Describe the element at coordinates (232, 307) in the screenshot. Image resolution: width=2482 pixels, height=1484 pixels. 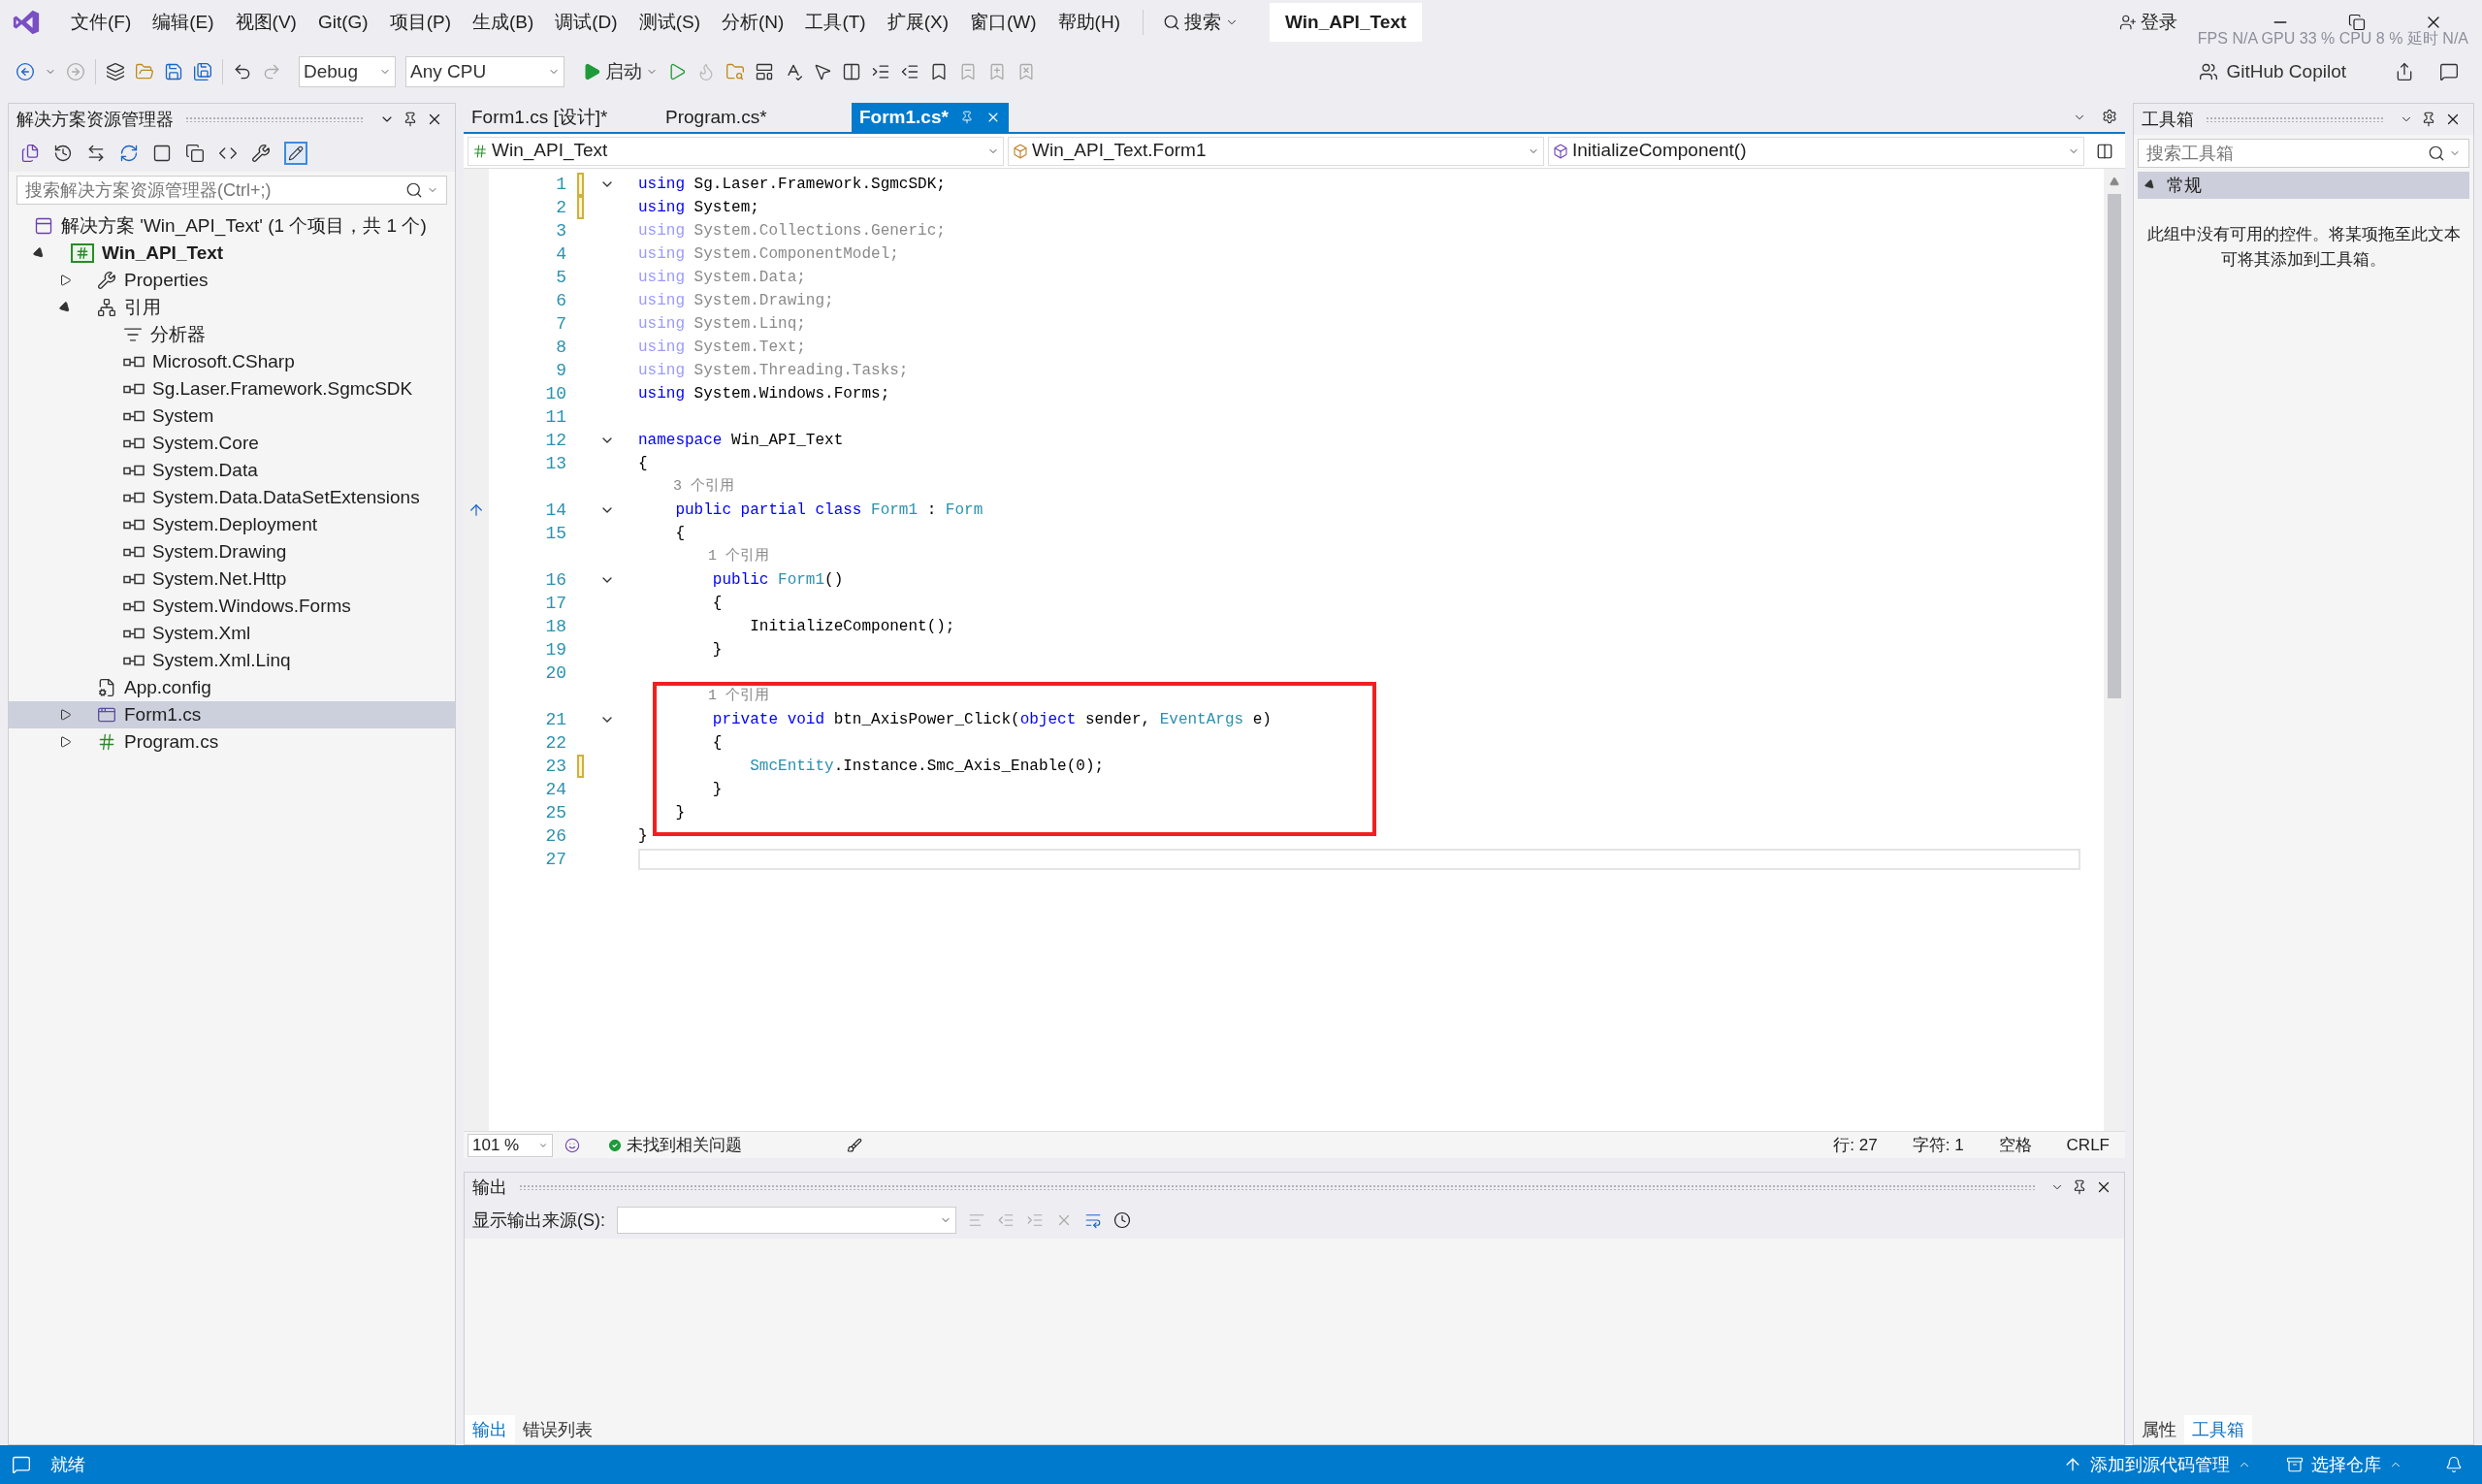
I see `tree-item: 引用` at that location.